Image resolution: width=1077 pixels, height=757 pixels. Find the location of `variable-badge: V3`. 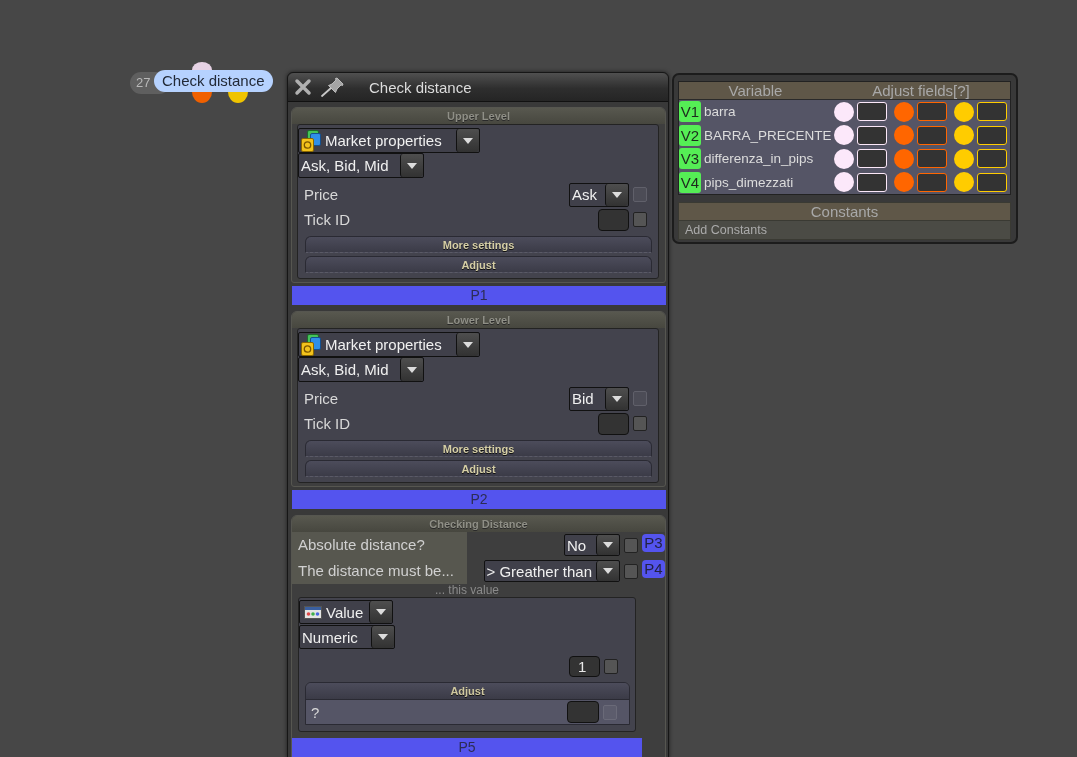

variable-badge: V3 is located at coordinates (690, 159).